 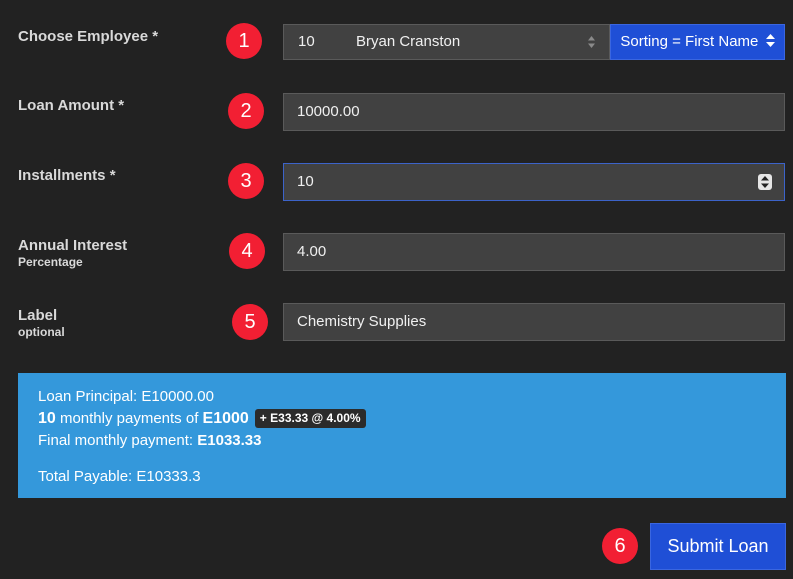 I want to click on interest-input: 4.00, so click(x=534, y=252).